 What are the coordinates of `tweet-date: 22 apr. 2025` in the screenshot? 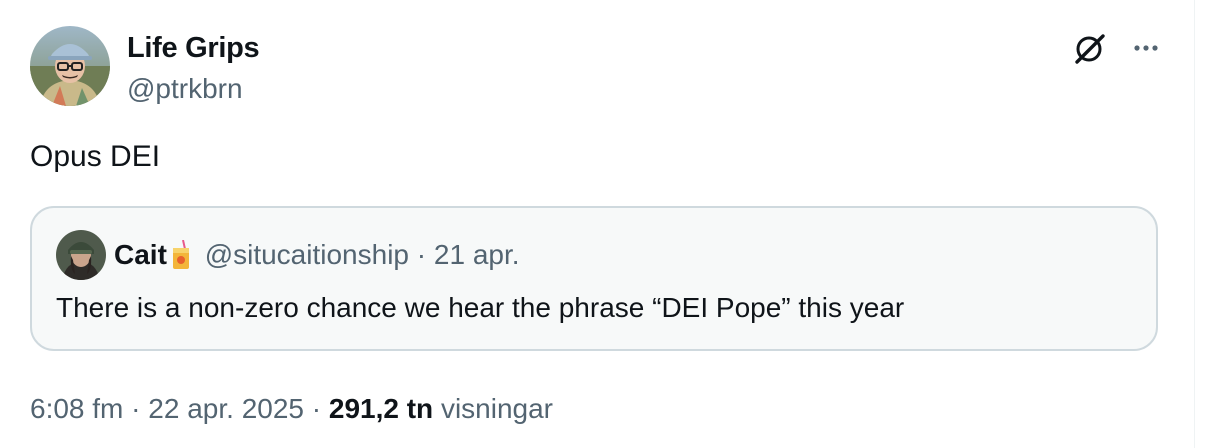 It's located at (226, 408).